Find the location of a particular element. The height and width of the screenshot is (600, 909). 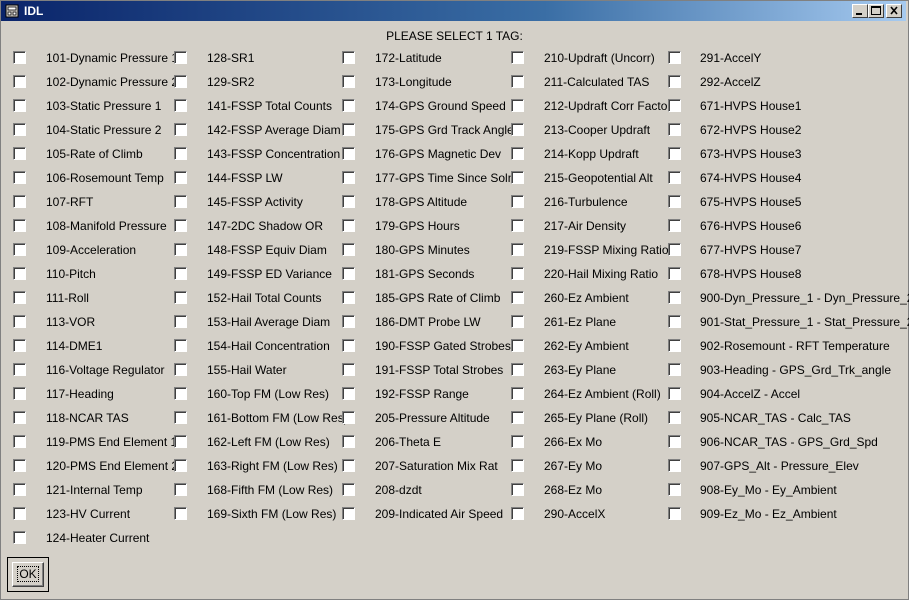

tag-label: 904-AccelZ - Accel is located at coordinates (750, 394).